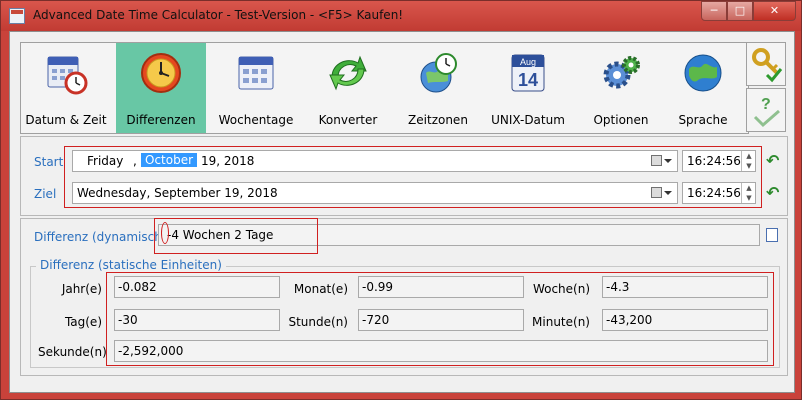 This screenshot has height=400, width=802. What do you see at coordinates (528, 62) in the screenshot?
I see `icon-month-text: Aug` at bounding box center [528, 62].